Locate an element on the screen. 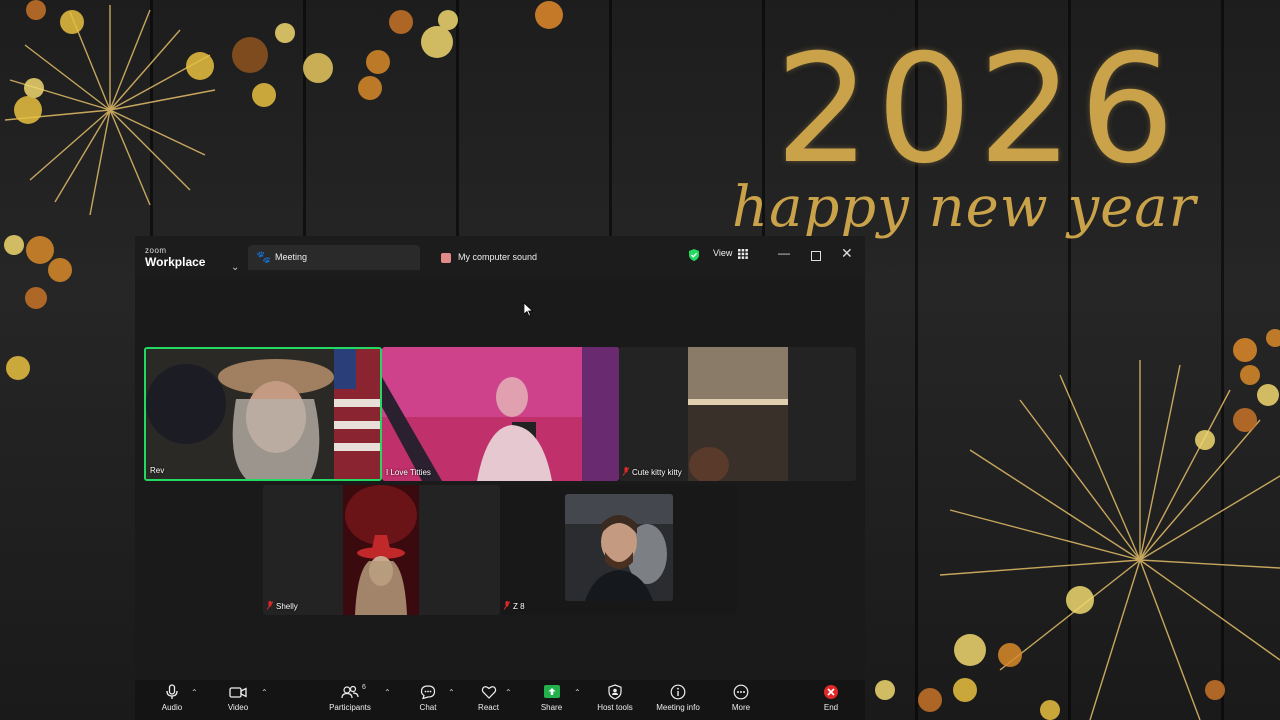 This screenshot has height=720, width=1280. end-meeting-button: End is located at coordinates (831, 701).